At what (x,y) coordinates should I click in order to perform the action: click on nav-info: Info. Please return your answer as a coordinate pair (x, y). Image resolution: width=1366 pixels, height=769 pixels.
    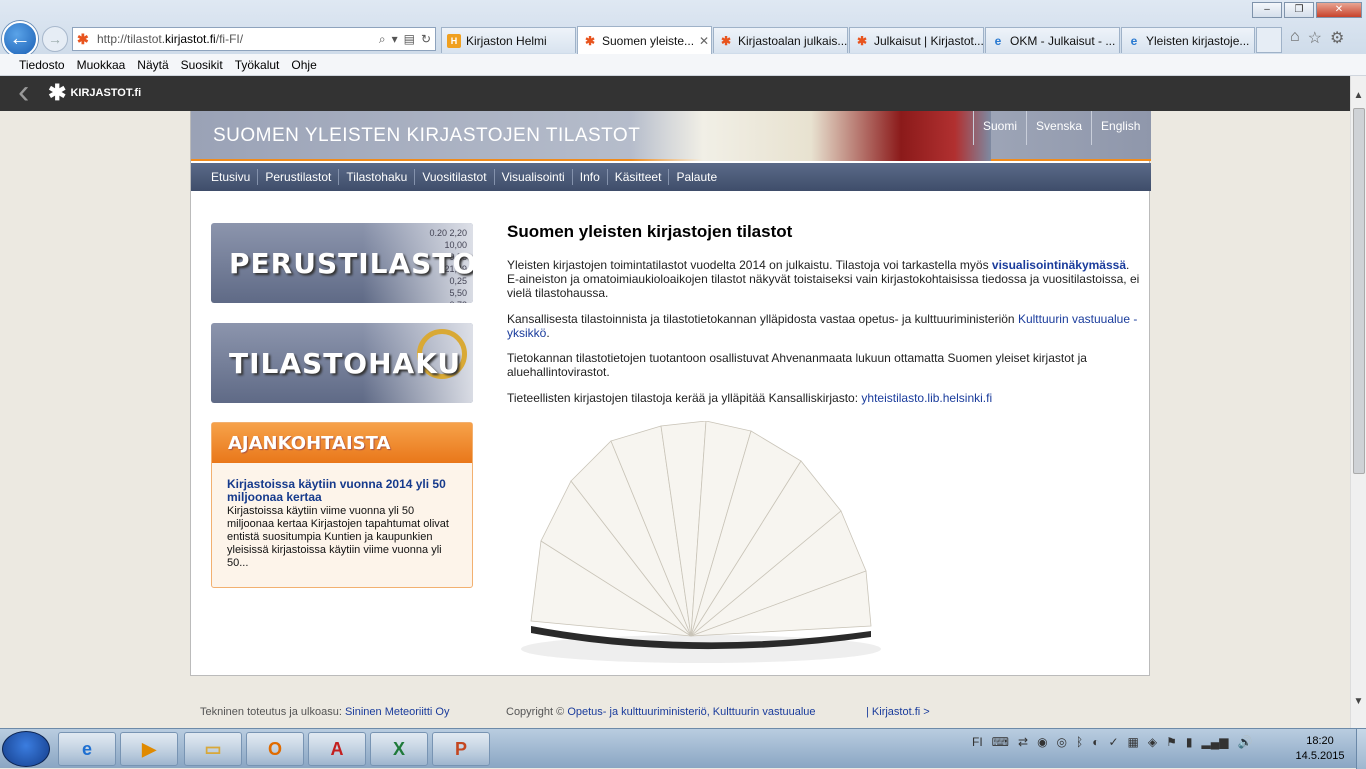
    Looking at the image, I should click on (590, 177).